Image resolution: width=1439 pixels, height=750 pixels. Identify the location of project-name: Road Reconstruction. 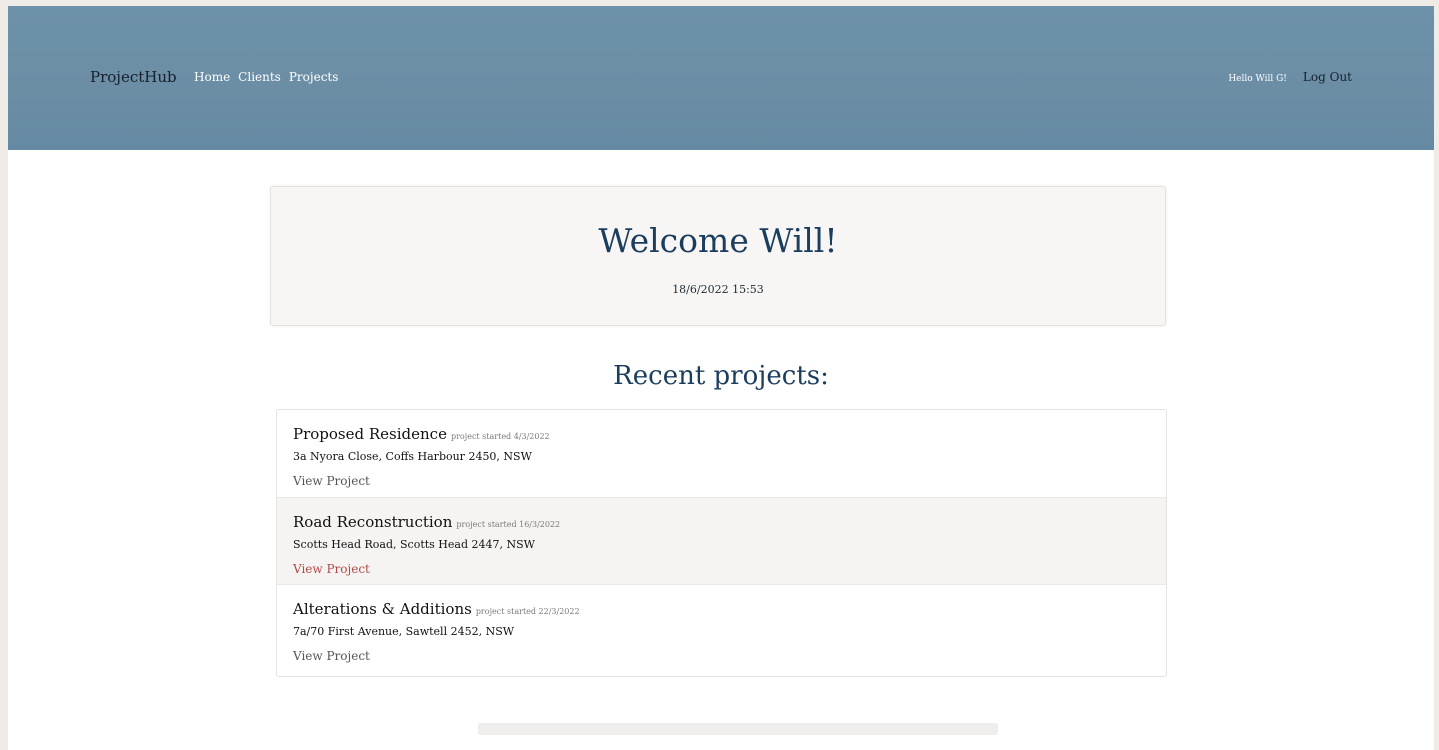
(373, 522).